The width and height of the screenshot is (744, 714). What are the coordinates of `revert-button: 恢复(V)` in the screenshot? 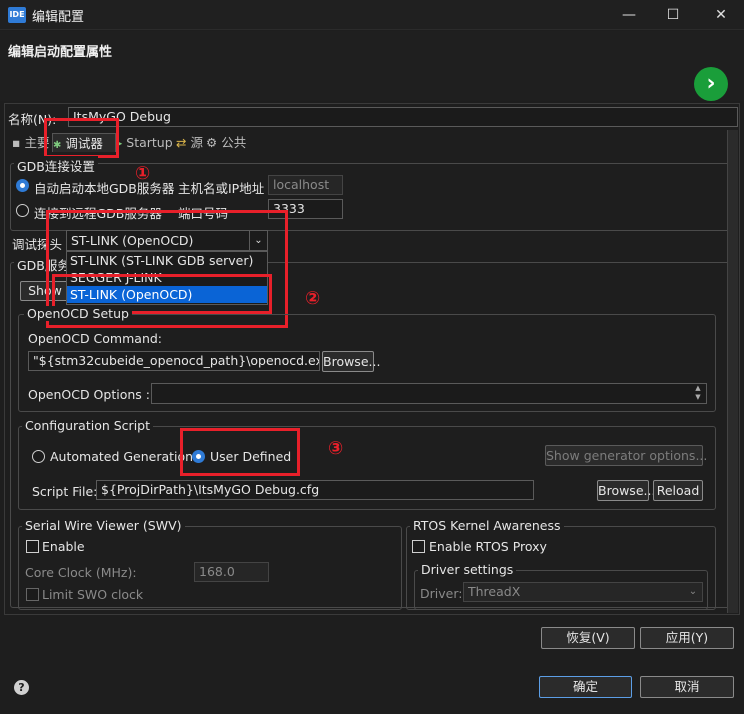 It's located at (588, 638).